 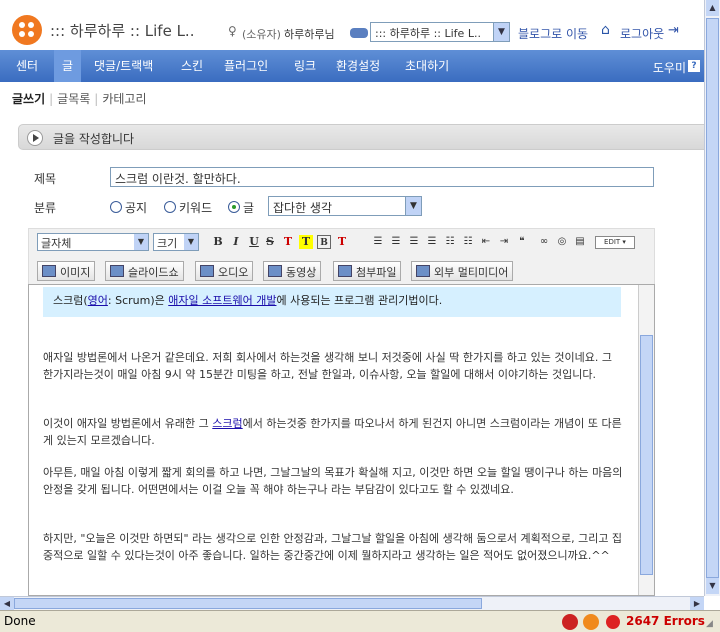 What do you see at coordinates (358, 66) in the screenshot?
I see `nav-item-settings: 환경설정` at bounding box center [358, 66].